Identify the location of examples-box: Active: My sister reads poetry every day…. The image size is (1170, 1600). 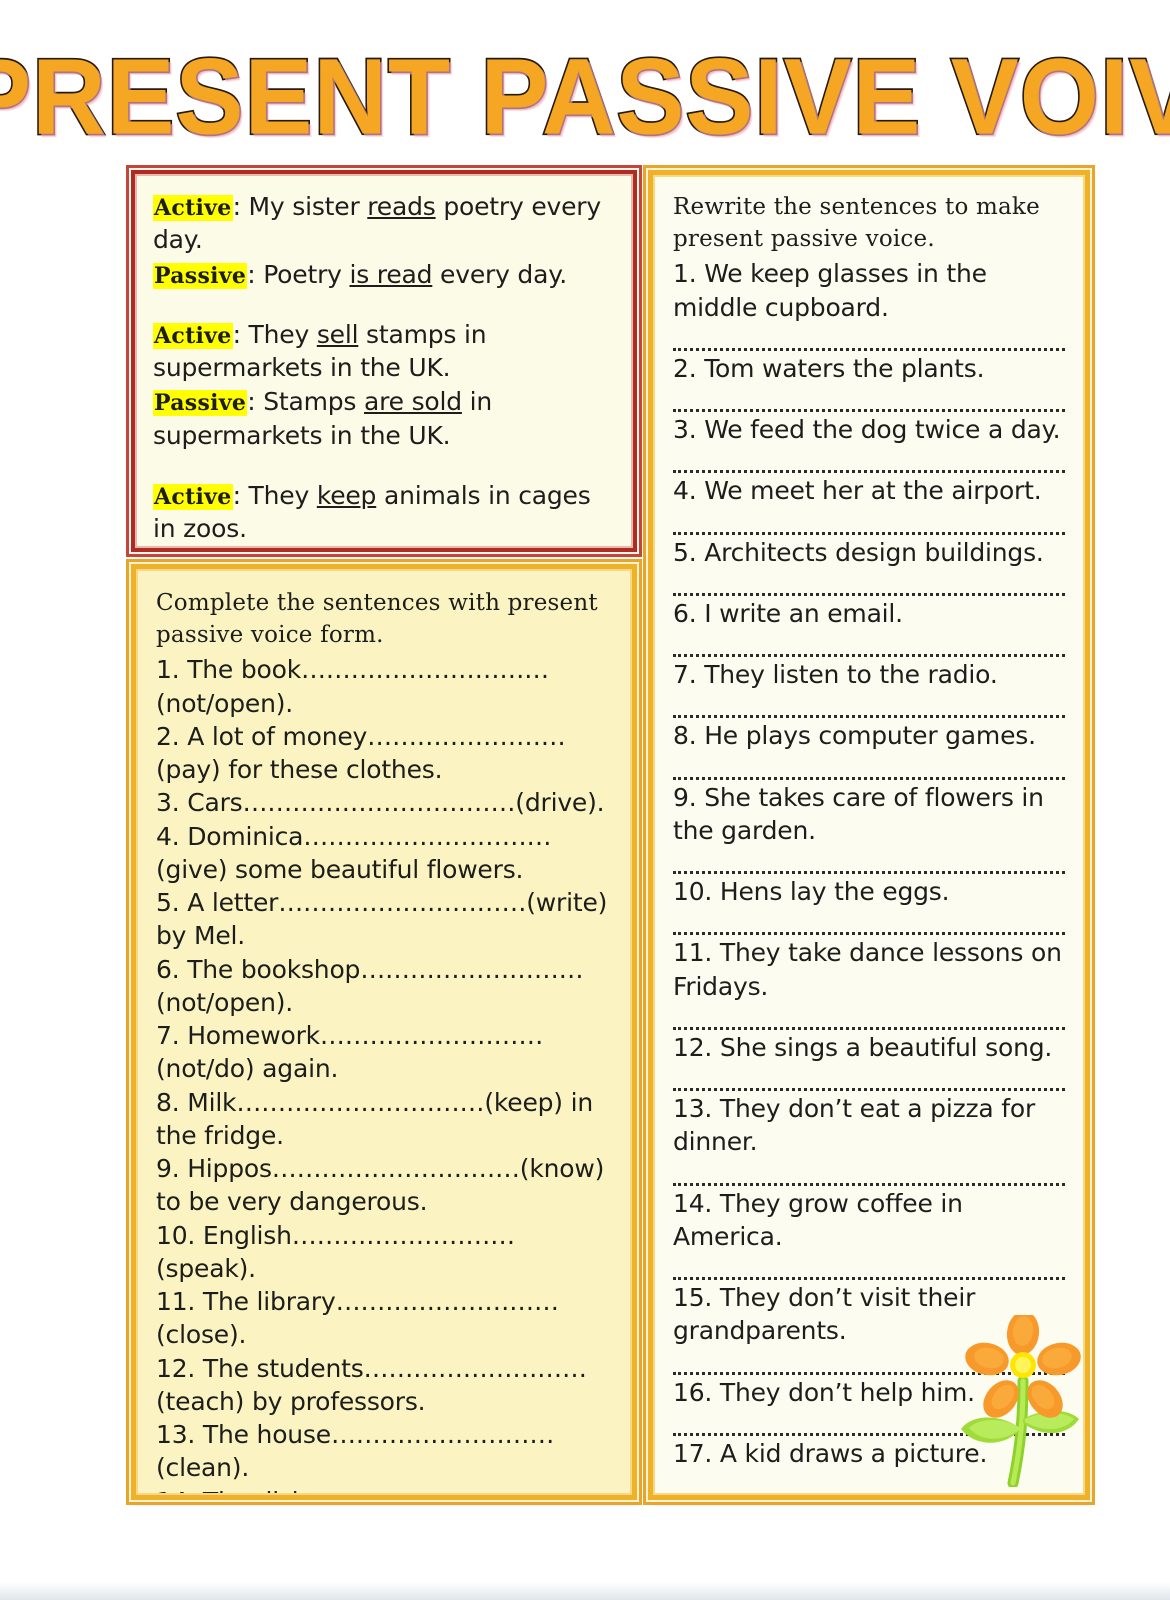
(384, 361).